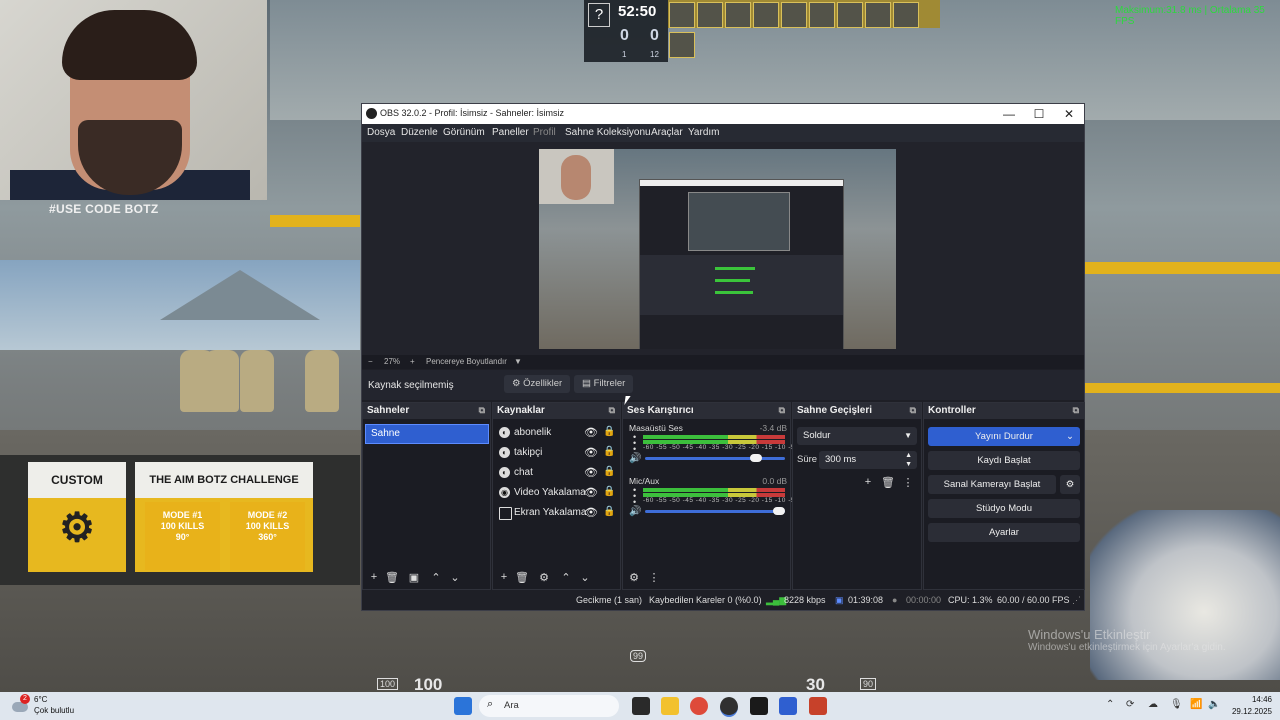 Image resolution: width=1280 pixels, height=720 pixels. Describe the element at coordinates (412, 361) in the screenshot. I see `zoom-in-button: +` at that location.